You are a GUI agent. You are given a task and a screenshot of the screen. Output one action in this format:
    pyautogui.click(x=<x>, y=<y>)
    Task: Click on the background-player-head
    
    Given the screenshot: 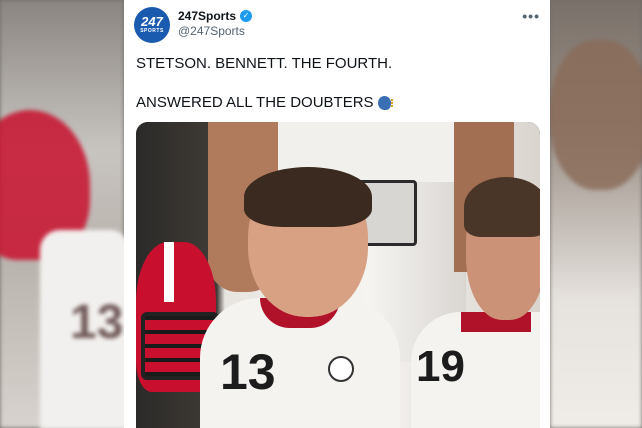 What is the action you would take?
    pyautogui.click(x=596, y=115)
    